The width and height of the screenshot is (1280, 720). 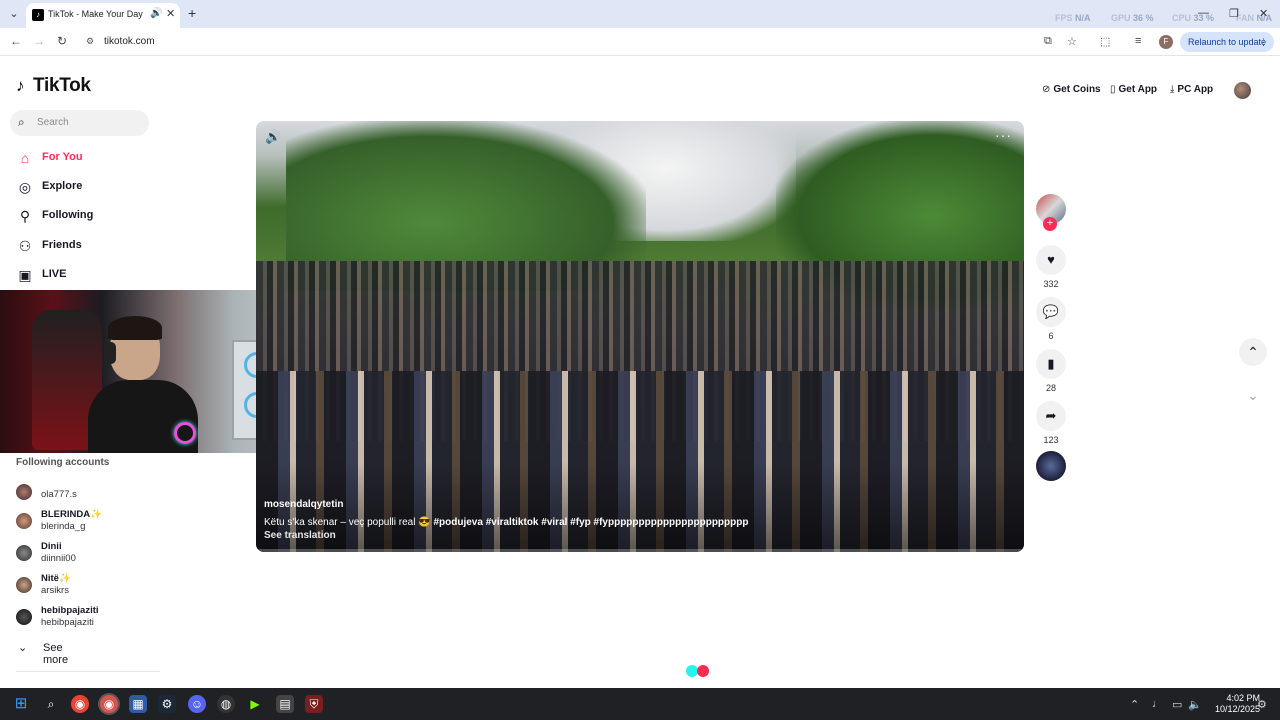 I want to click on save-action: ▮ 28, so click(x=1051, y=371).